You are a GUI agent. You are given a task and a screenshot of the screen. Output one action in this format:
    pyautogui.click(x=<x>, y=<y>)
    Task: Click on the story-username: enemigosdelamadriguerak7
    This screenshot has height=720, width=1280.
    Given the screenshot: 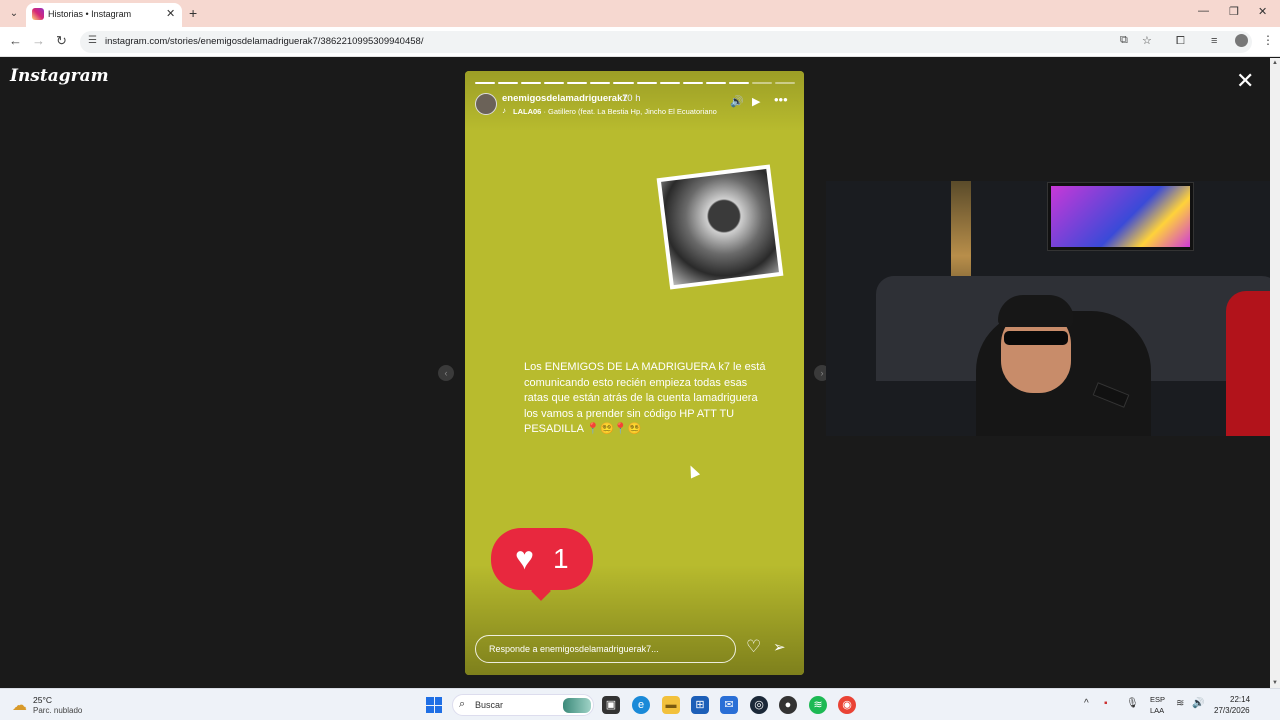 What is the action you would take?
    pyautogui.click(x=565, y=98)
    